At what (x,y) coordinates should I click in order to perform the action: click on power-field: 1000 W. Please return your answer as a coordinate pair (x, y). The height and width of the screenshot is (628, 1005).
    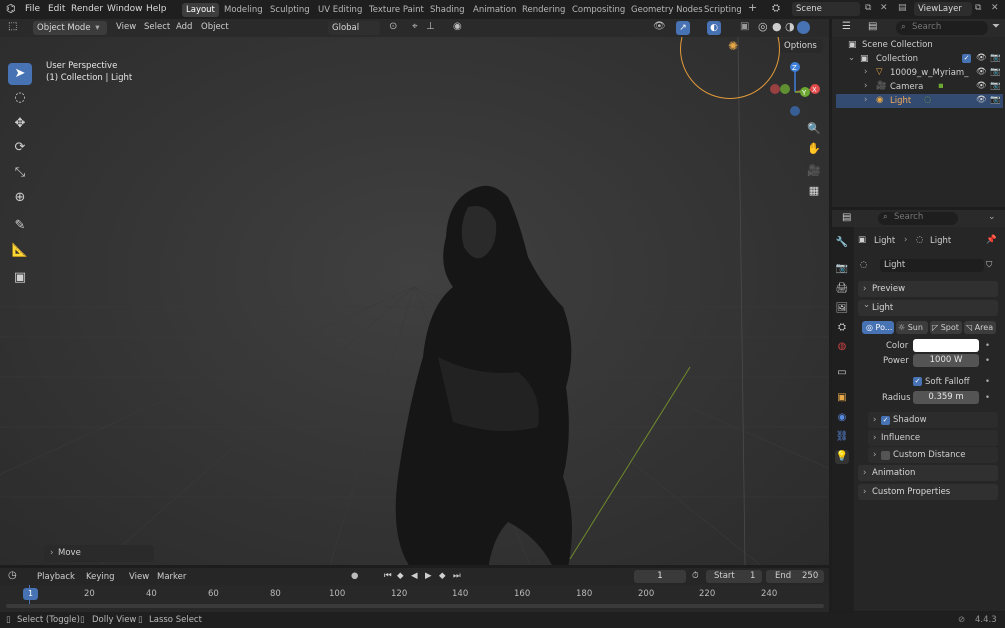
    Looking at the image, I should click on (946, 360).